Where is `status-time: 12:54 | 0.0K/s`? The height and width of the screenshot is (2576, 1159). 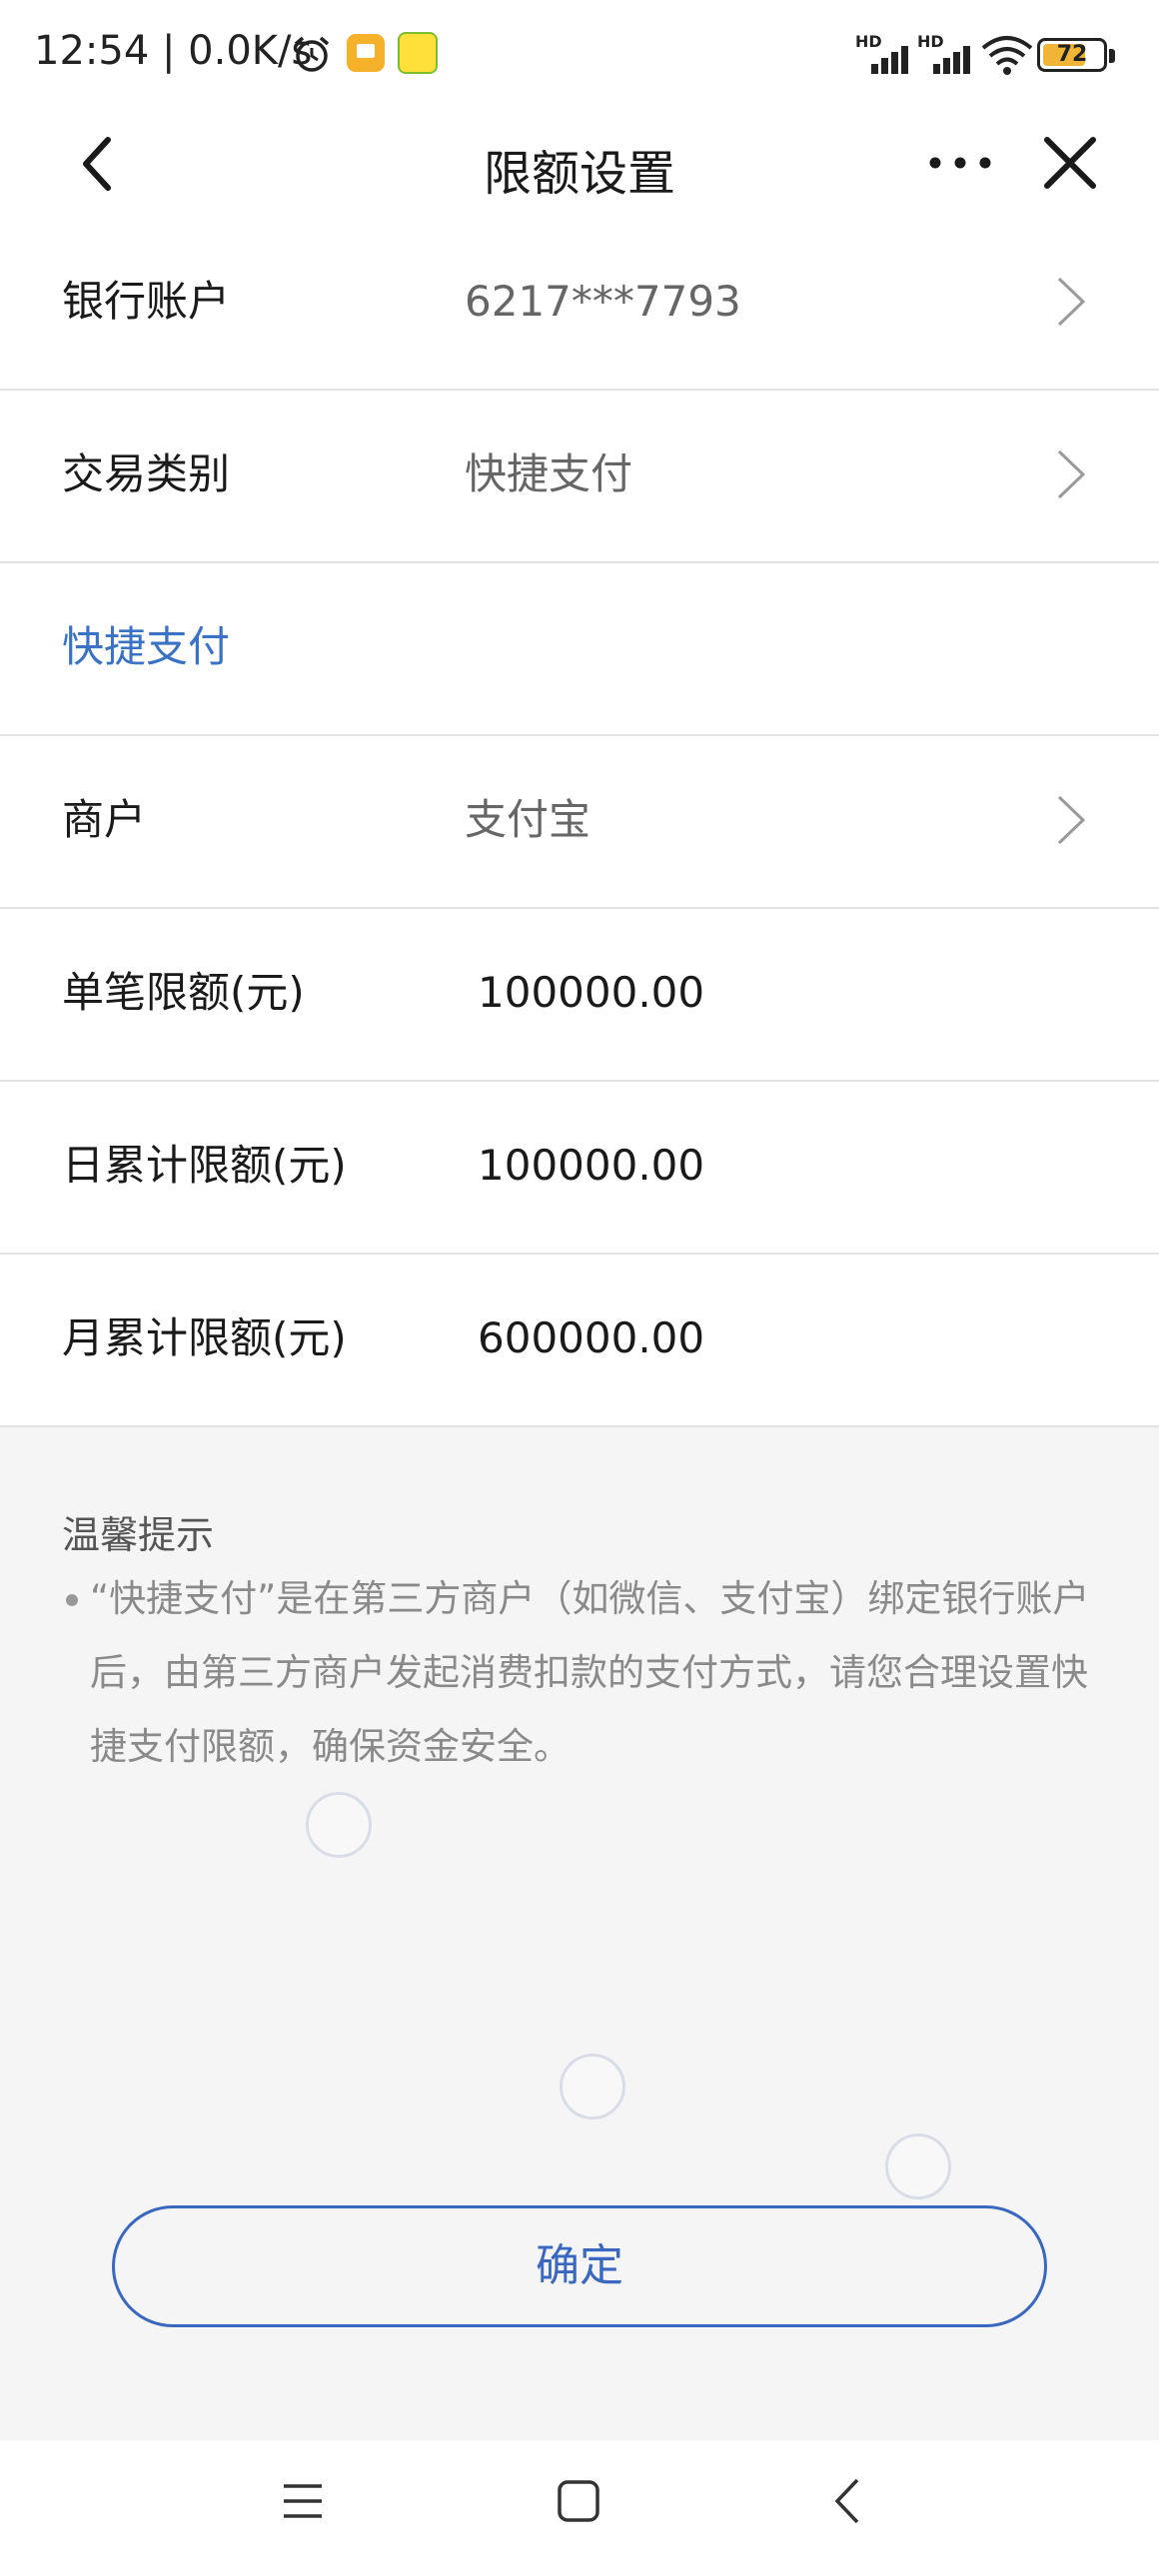
status-time: 12:54 | 0.0K/s is located at coordinates (174, 51).